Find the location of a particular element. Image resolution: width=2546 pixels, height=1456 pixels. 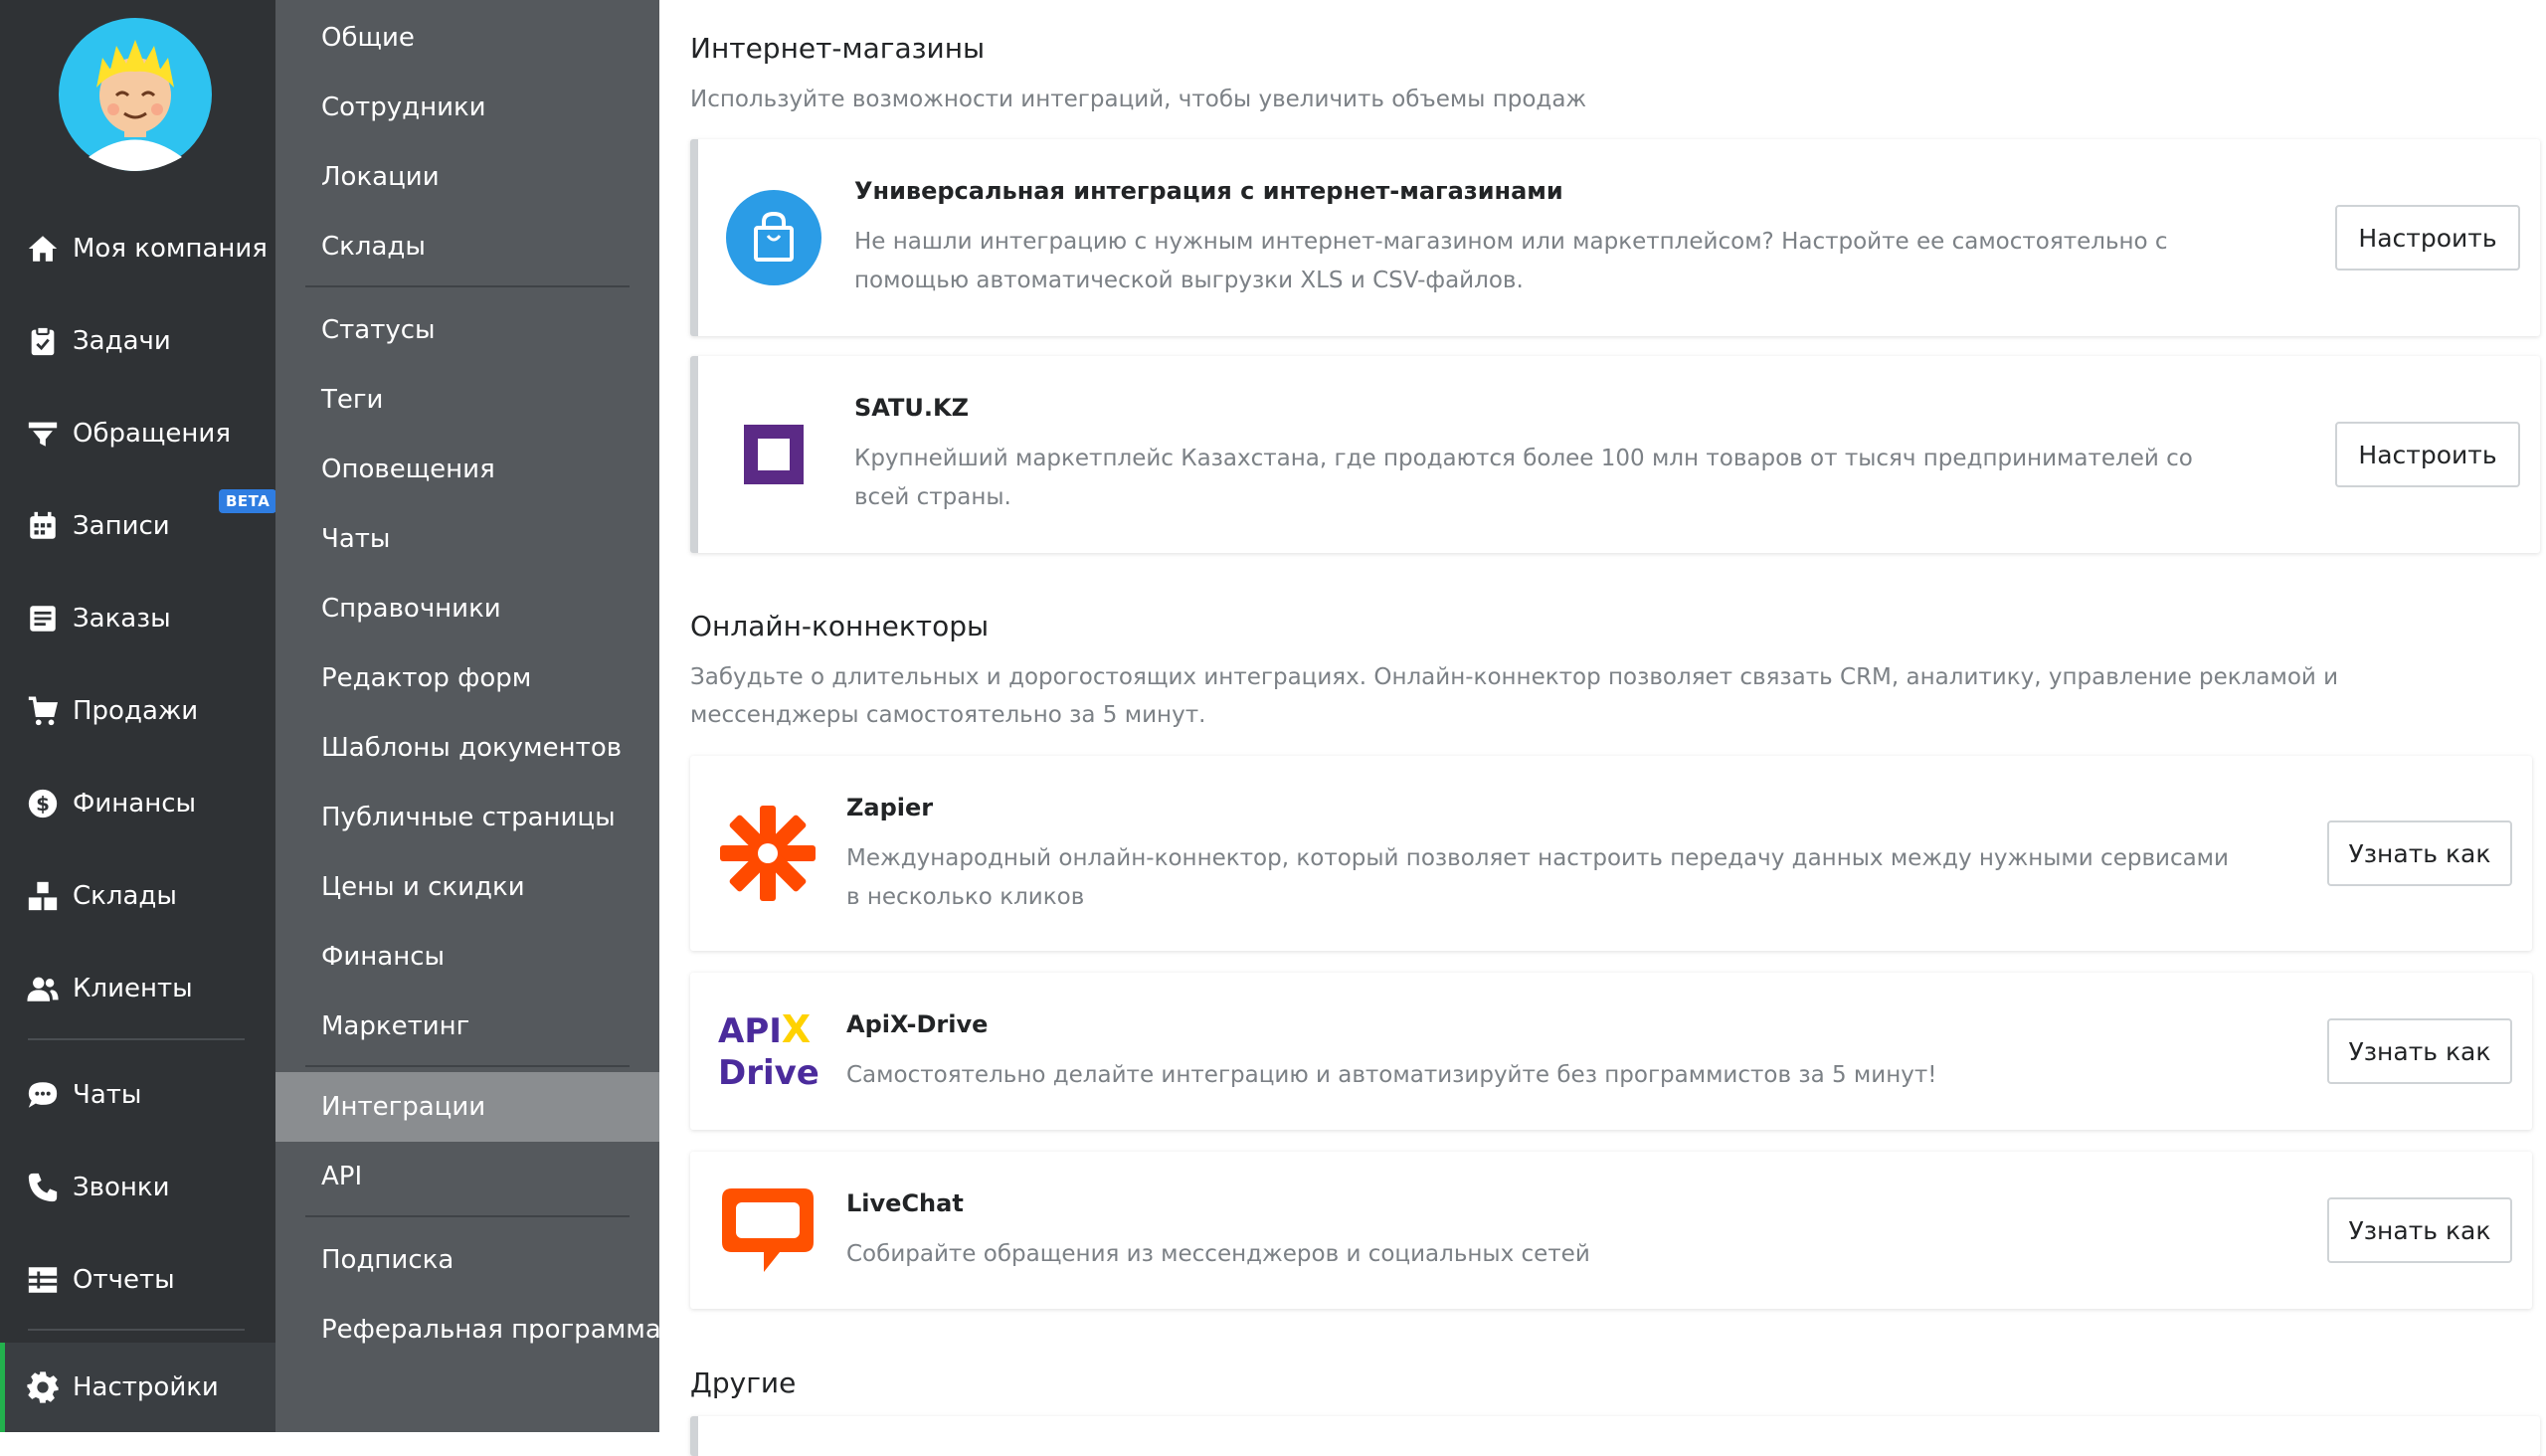

cart-icon is located at coordinates (43, 711).